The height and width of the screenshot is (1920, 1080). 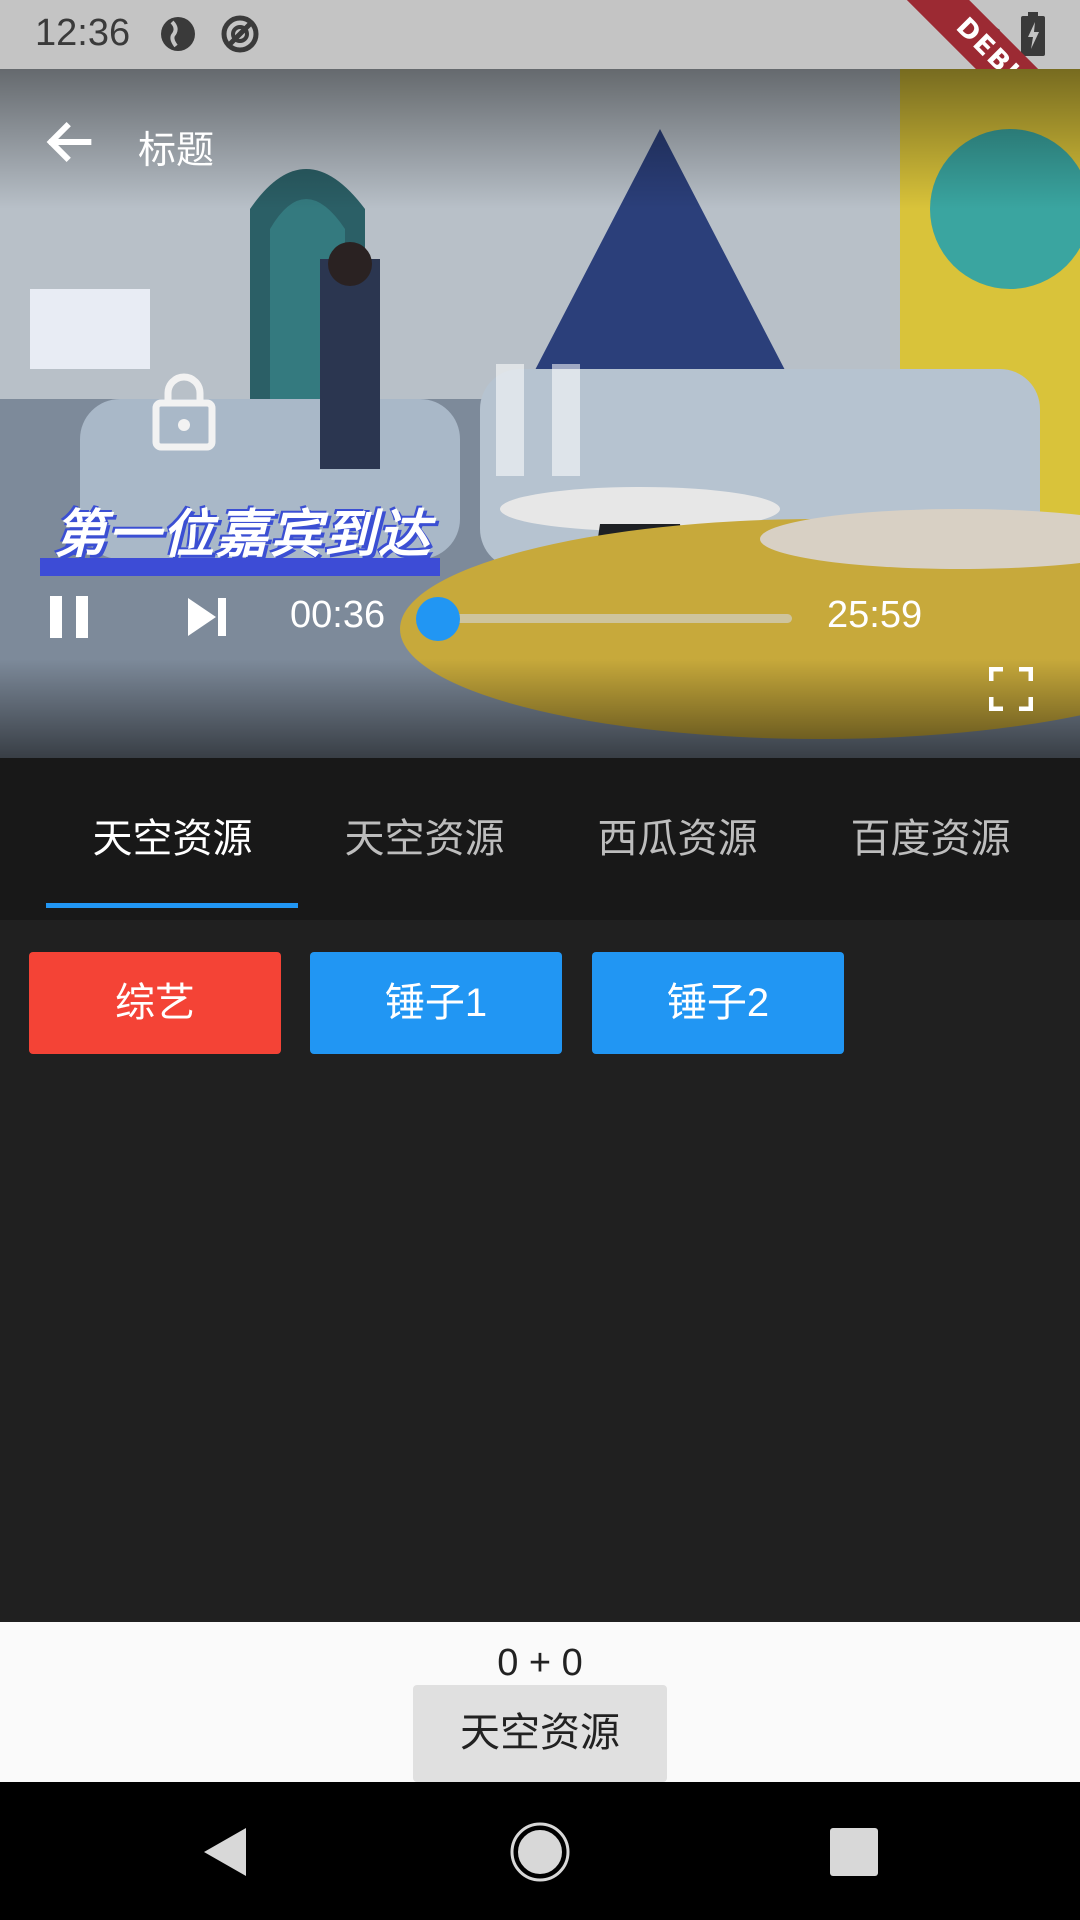 What do you see at coordinates (184, 410) in the screenshot?
I see `lock-icon` at bounding box center [184, 410].